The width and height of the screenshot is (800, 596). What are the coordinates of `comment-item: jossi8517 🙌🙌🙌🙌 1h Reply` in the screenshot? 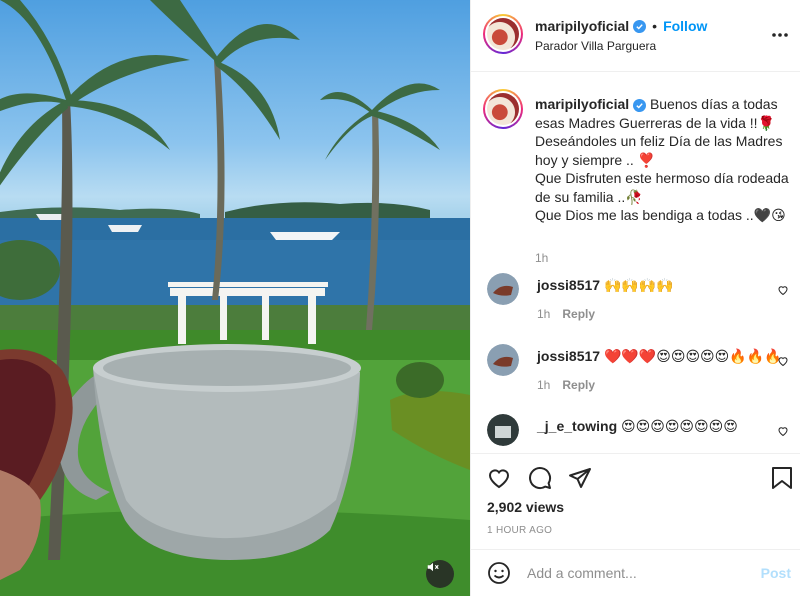 It's located at (638, 303).